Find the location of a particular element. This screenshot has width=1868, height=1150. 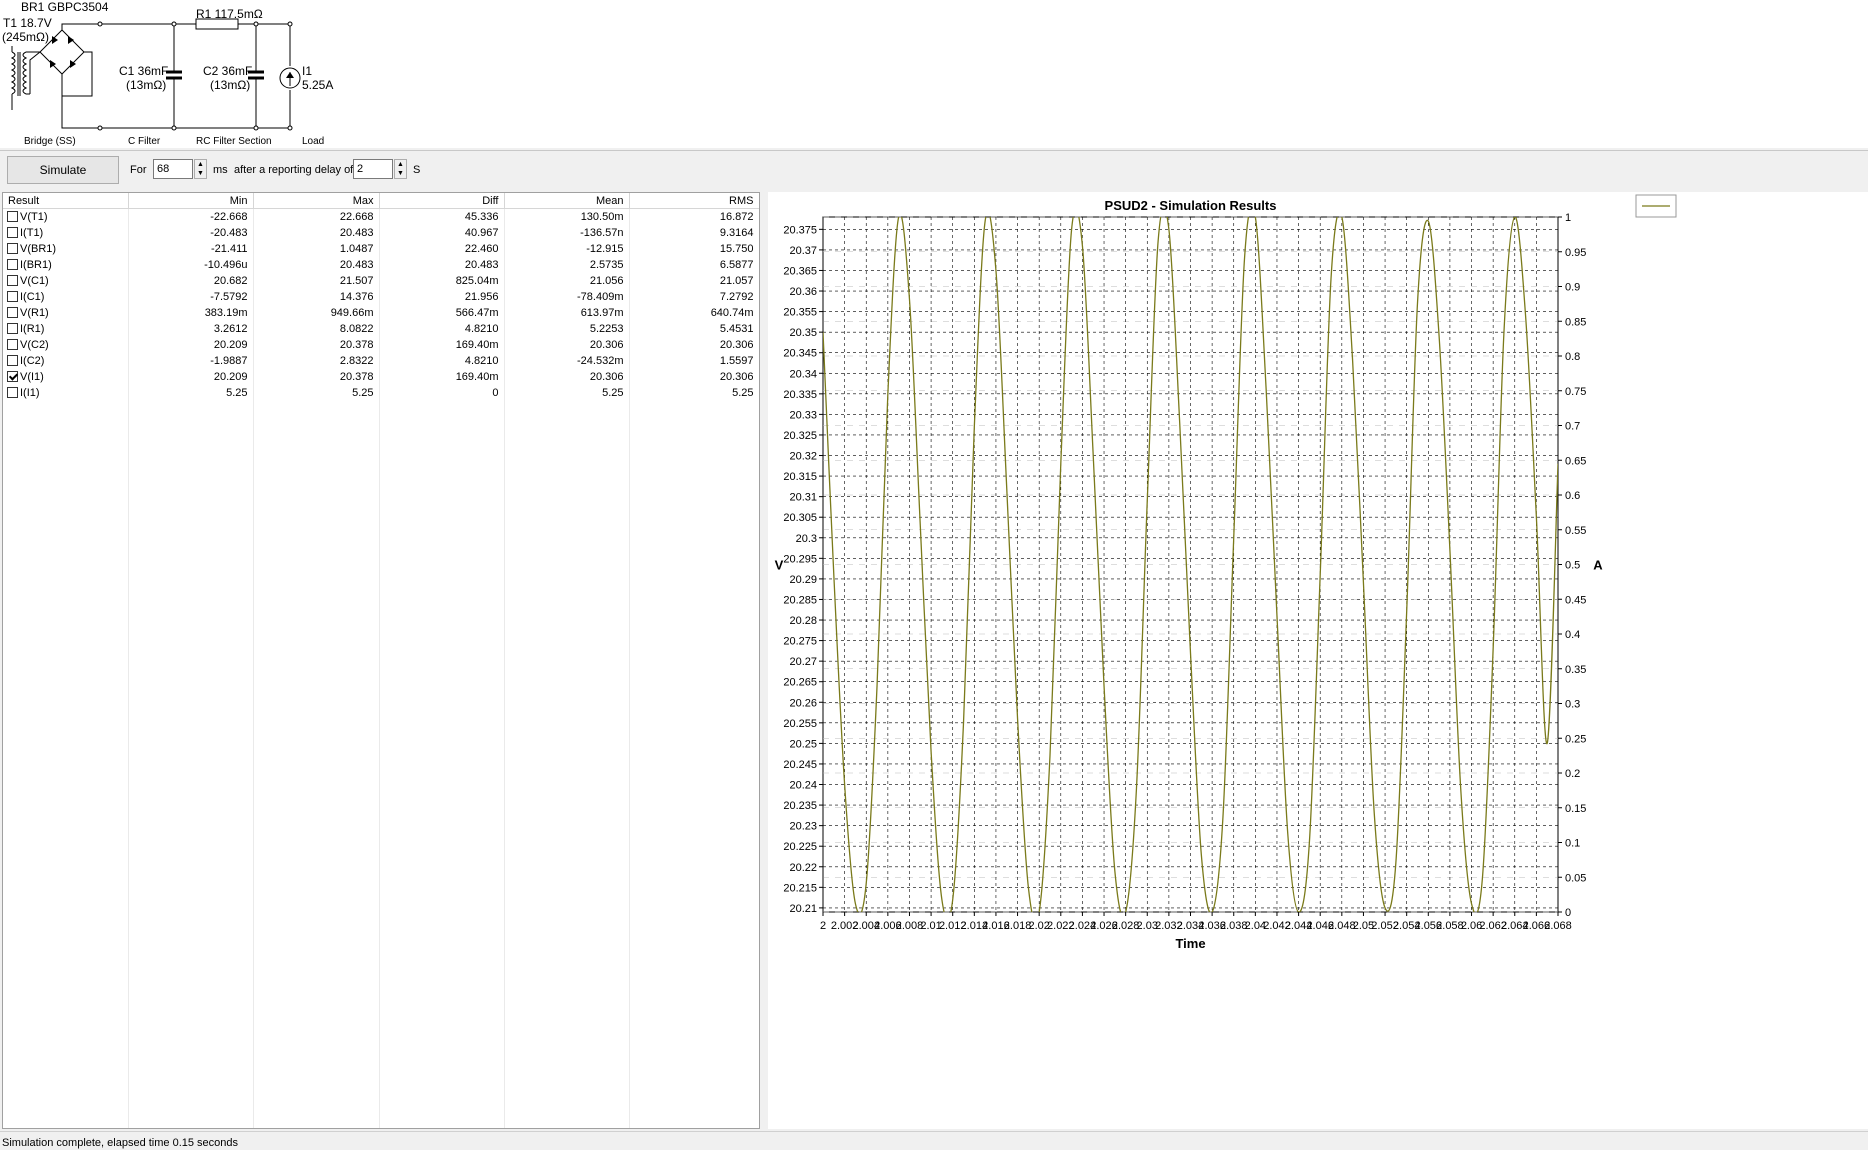

y2-tick-label: 0.7 is located at coordinates (1572, 427).